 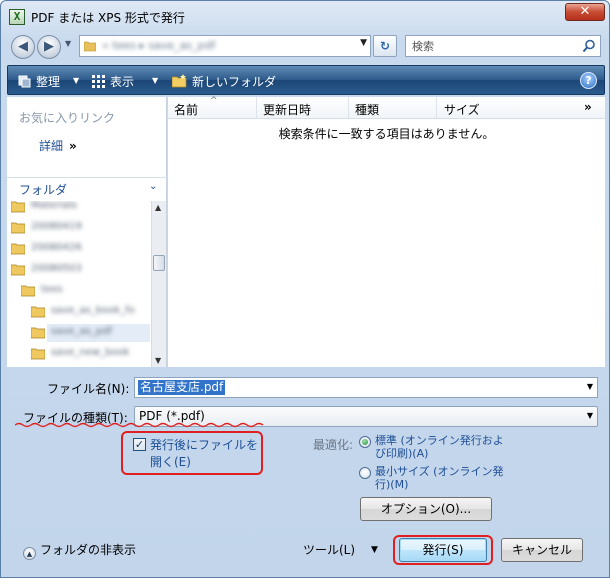 I want to click on filename-value: 名古屋支店.pdf, so click(x=182, y=387).